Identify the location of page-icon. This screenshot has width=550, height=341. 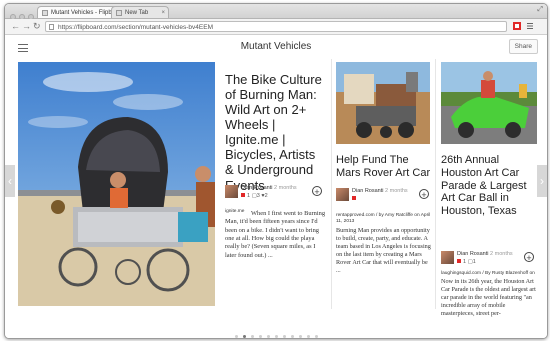
(51, 27).